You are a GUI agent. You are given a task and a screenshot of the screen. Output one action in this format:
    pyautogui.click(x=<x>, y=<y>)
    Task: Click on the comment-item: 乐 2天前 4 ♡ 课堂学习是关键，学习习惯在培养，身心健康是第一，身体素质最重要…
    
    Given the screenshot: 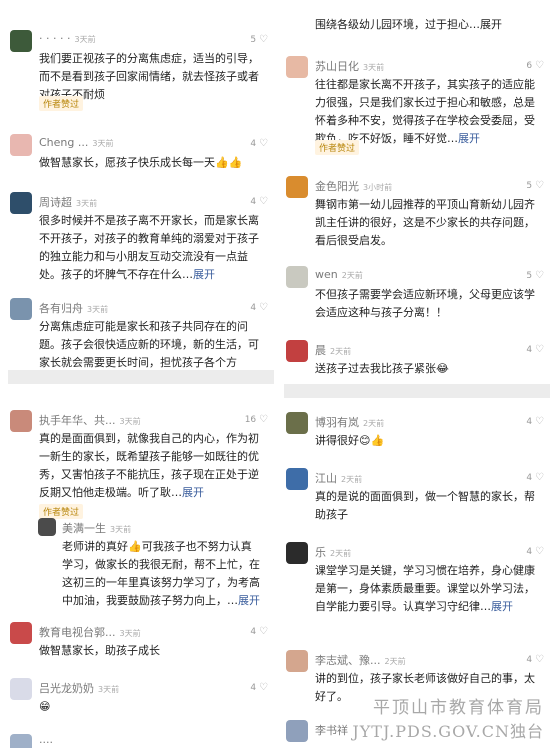 What is the action you would take?
    pyautogui.click(x=417, y=589)
    